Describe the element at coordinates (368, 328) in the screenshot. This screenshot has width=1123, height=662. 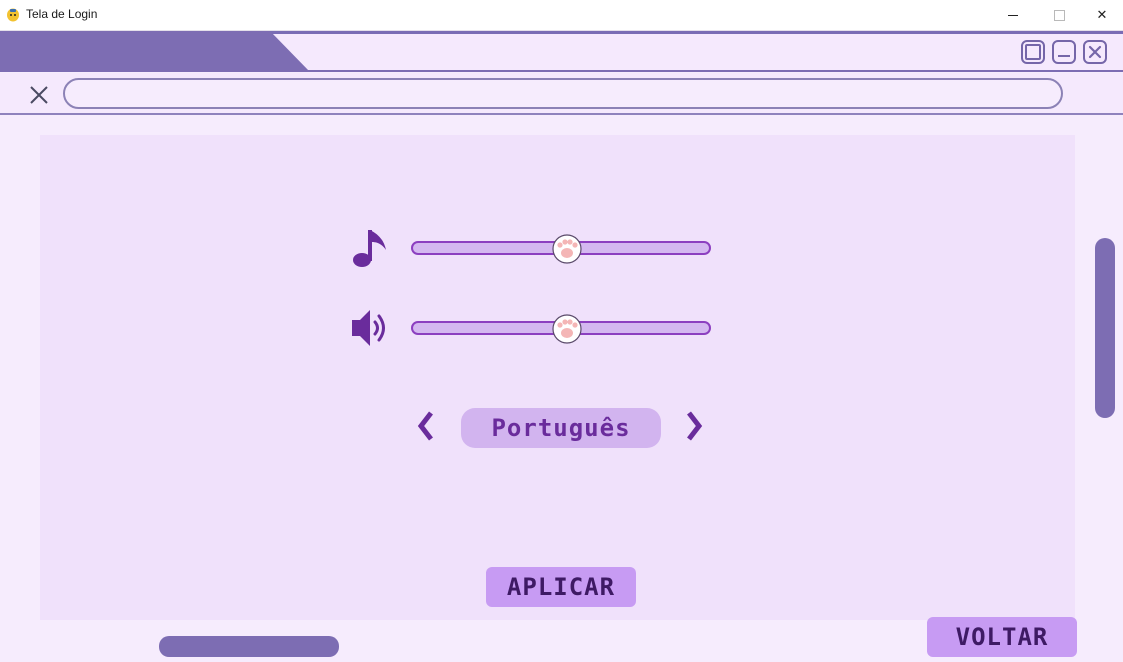
I see `speaker-icon` at that location.